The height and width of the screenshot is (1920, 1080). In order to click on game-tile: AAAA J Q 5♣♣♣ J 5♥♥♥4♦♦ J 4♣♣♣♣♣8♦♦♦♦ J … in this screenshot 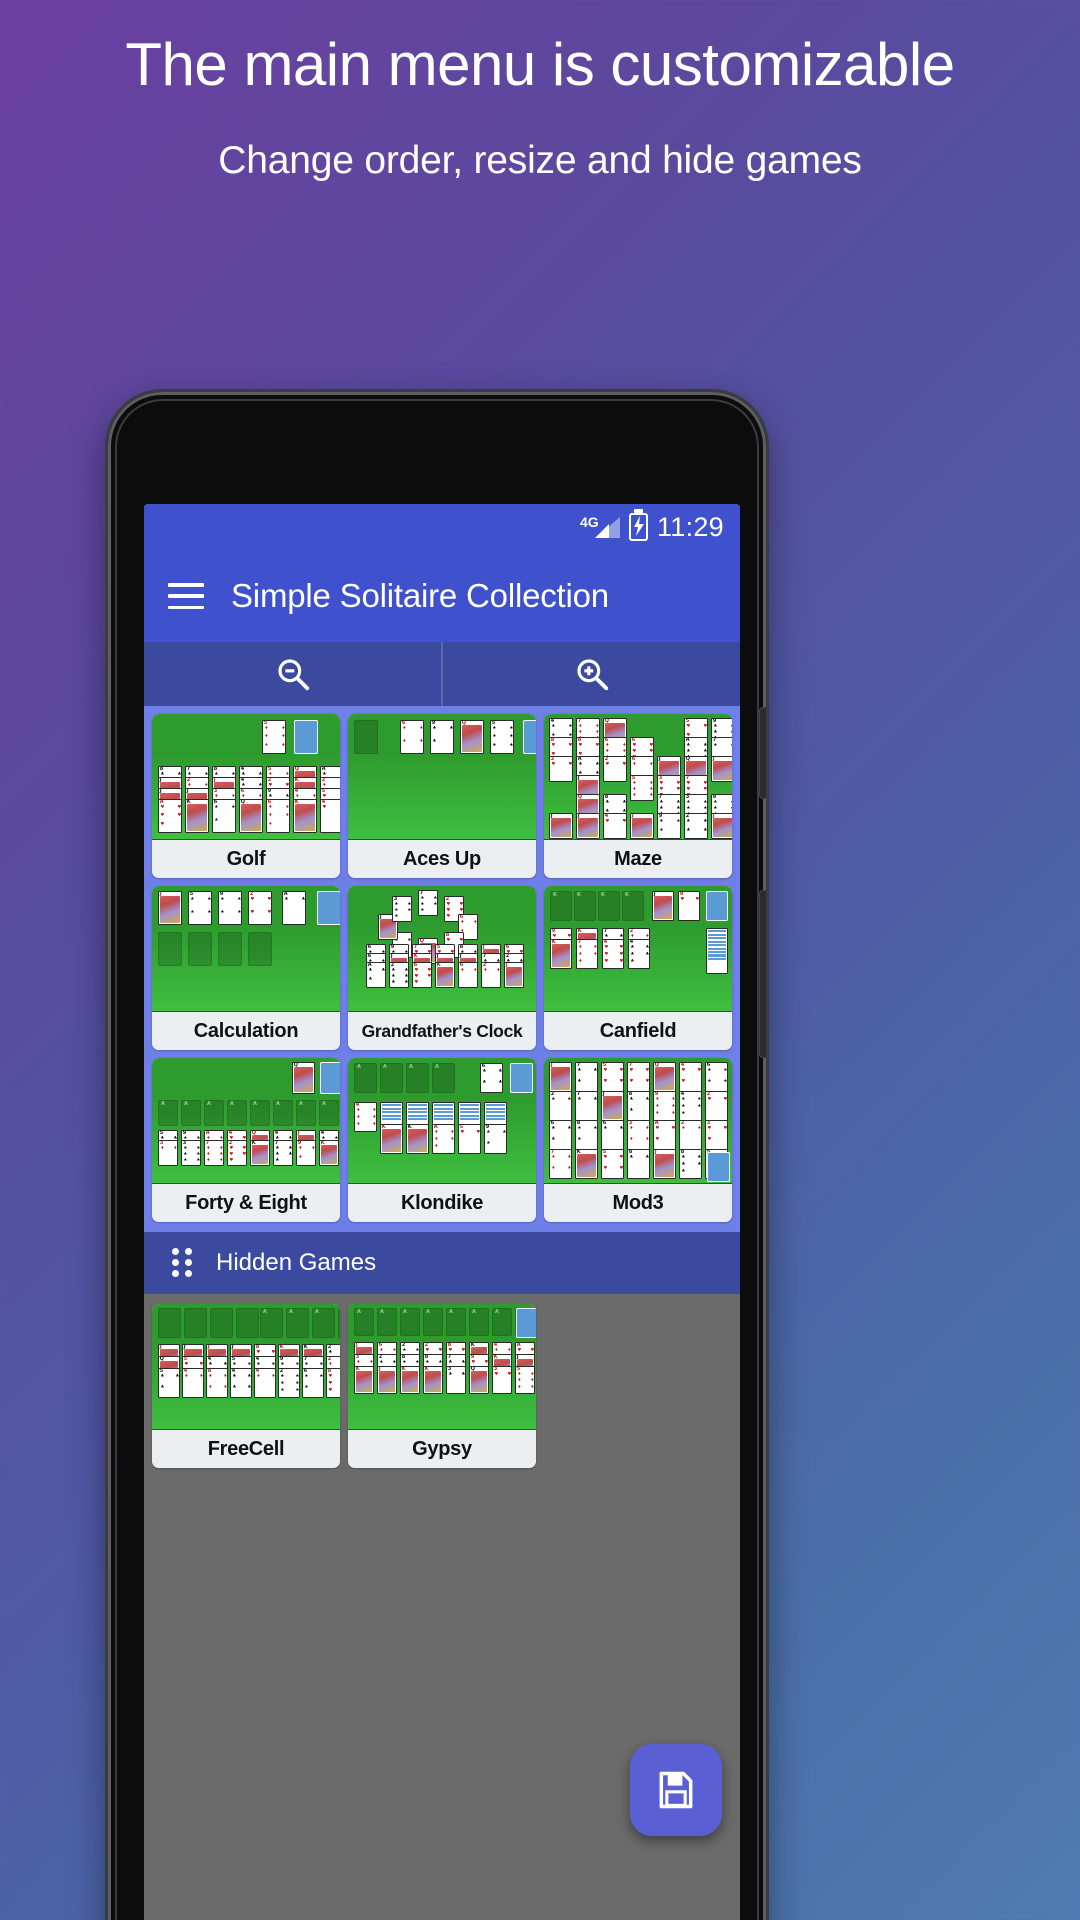, I will do `click(246, 1386)`.